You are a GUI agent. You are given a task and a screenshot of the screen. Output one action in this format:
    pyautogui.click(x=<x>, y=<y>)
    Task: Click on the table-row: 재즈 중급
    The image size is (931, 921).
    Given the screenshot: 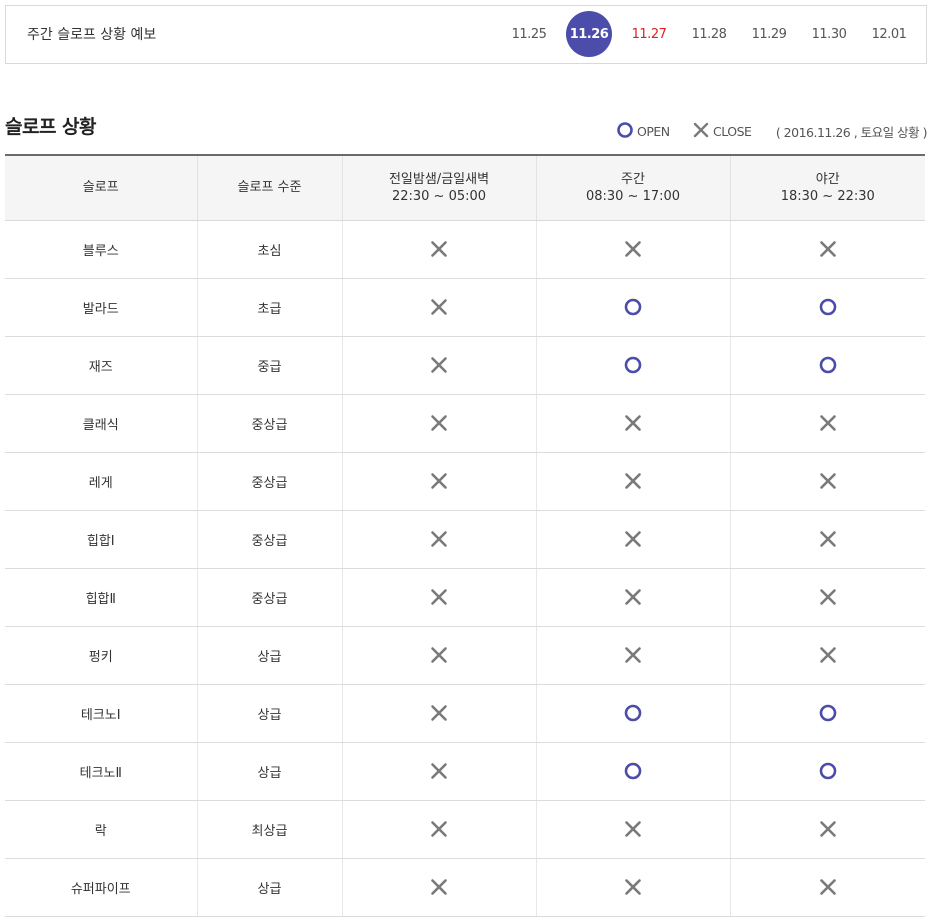 What is the action you would take?
    pyautogui.click(x=465, y=365)
    